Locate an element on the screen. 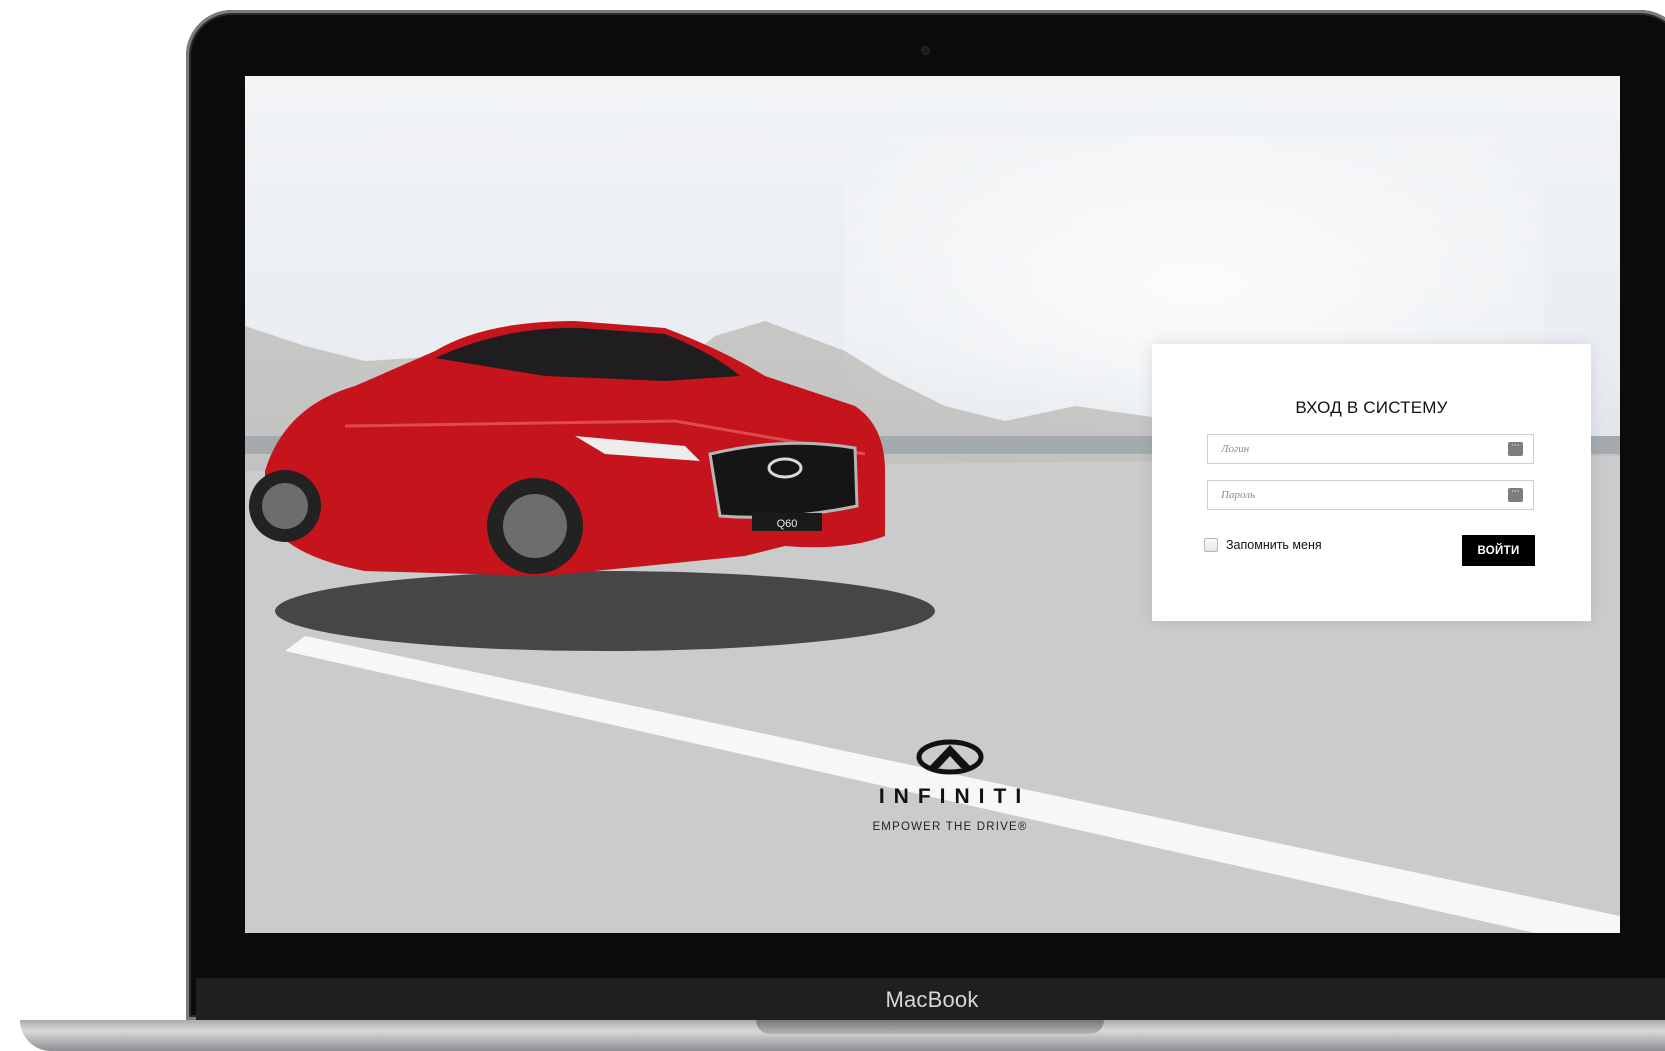 This screenshot has height=1051, width=1665. brand-logo: INFINITI EMPOWER THE DRIVE® is located at coordinates (950, 785).